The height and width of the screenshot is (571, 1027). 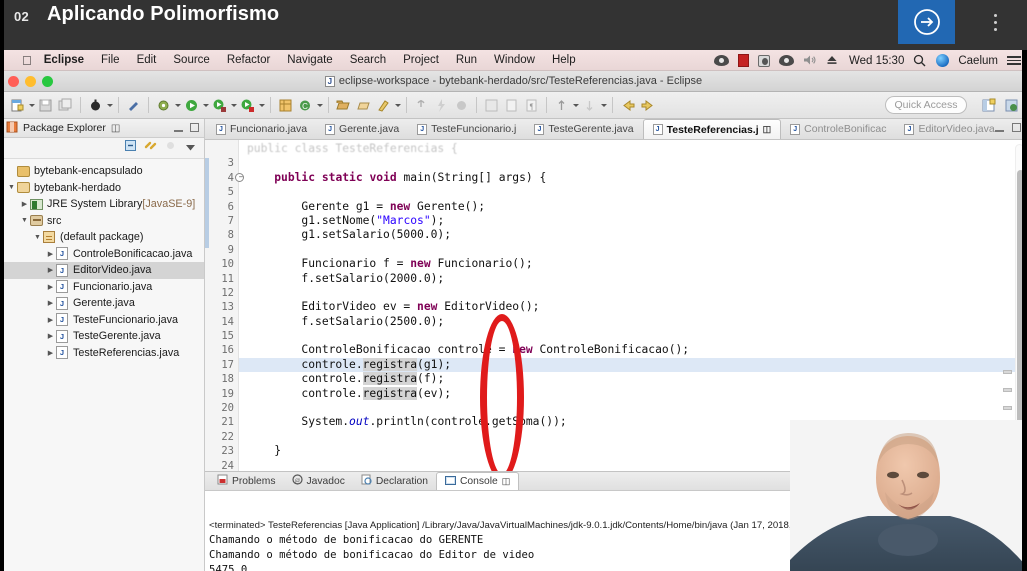 What do you see at coordinates (102, 221) in the screenshot?
I see `tree-item: ▼ src` at bounding box center [102, 221].